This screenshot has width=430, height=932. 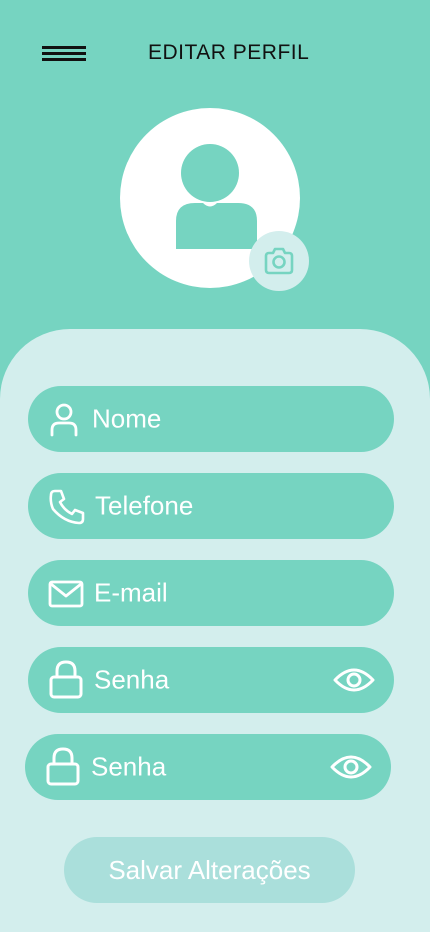 I want to click on phone-field-label: Telefone, so click(x=144, y=505).